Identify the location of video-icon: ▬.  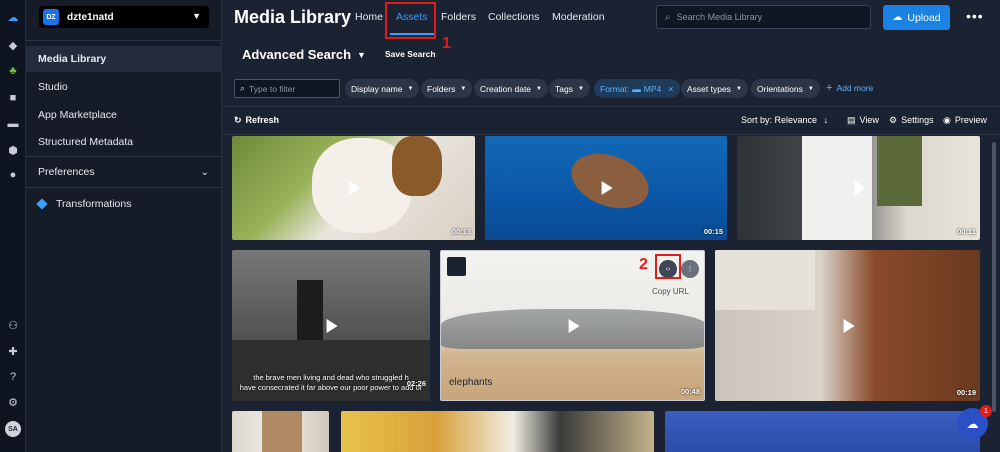
(636, 88).